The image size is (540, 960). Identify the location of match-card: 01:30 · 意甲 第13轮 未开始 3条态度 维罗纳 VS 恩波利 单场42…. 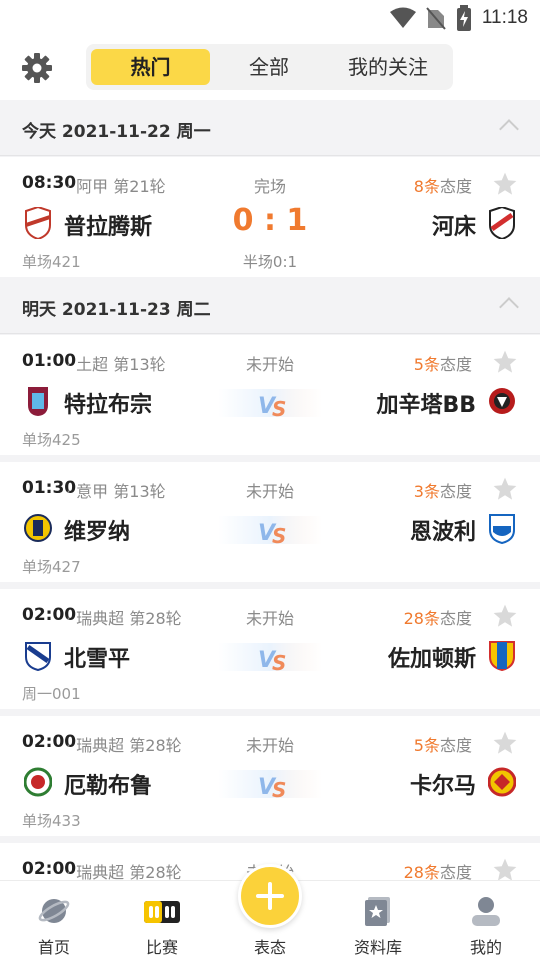
(270, 522).